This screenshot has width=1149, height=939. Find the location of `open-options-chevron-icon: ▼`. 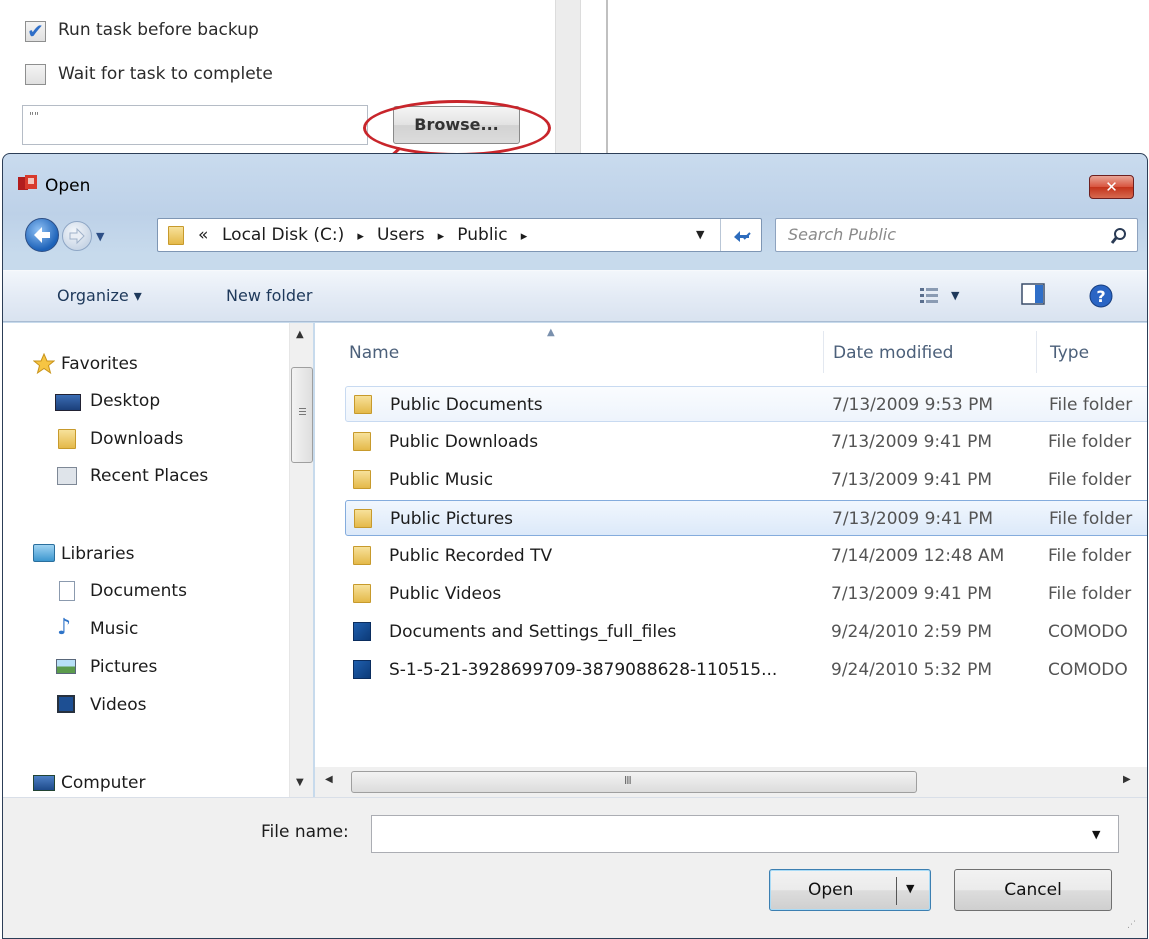

open-options-chevron-icon: ▼ is located at coordinates (910, 888).